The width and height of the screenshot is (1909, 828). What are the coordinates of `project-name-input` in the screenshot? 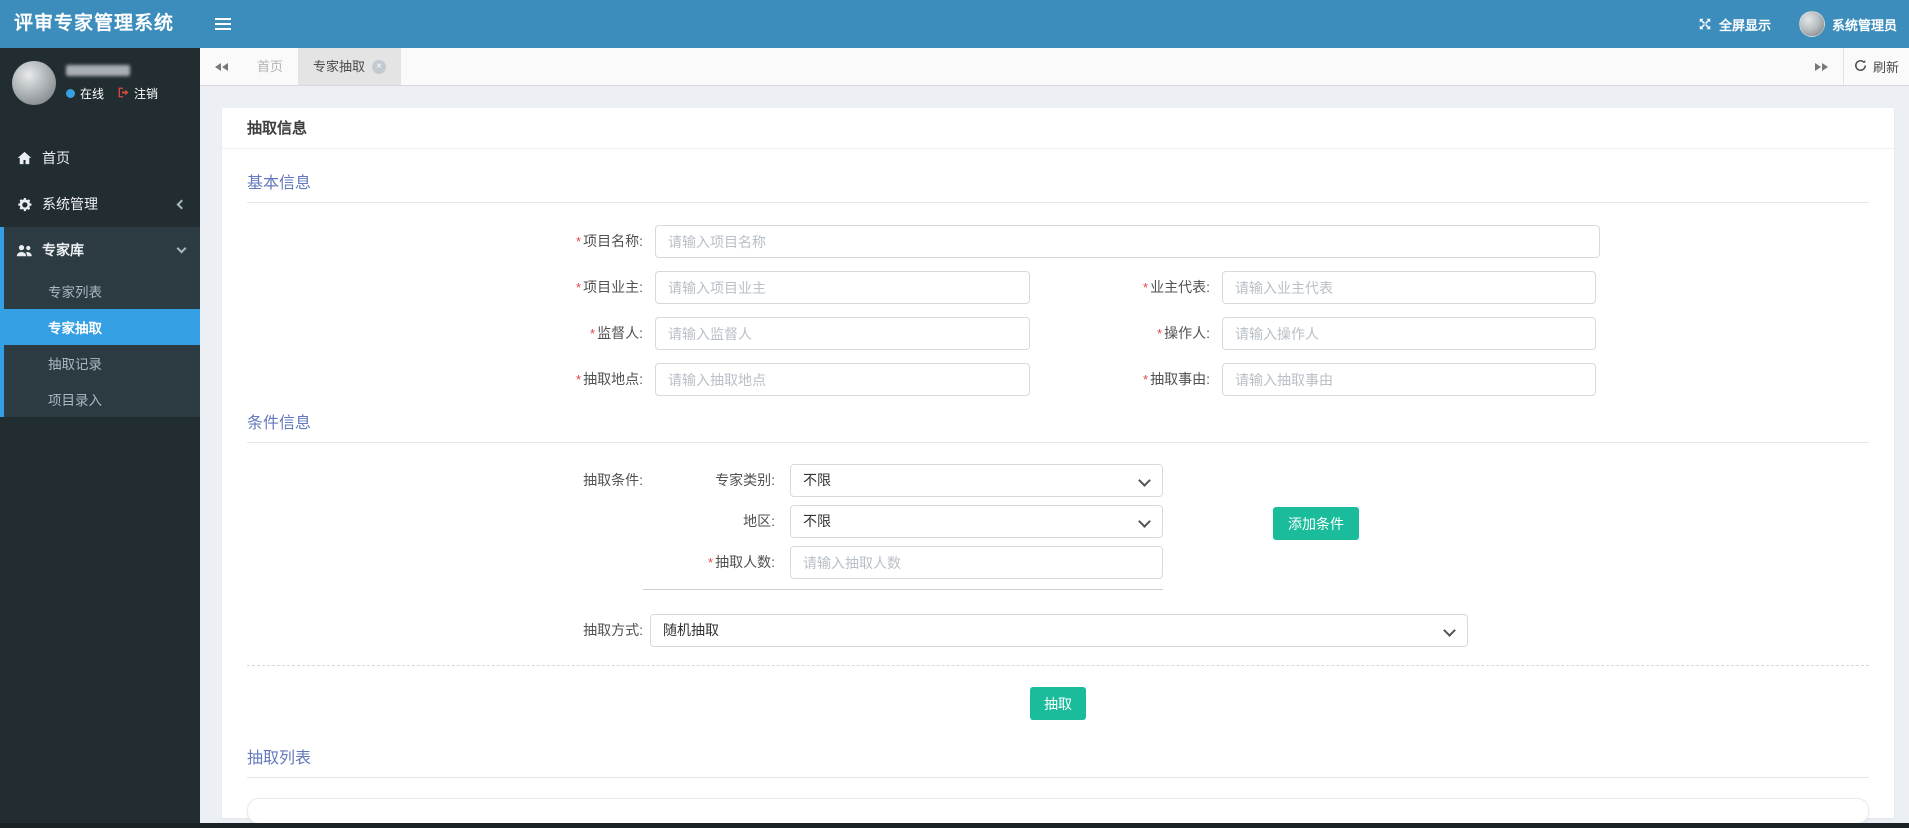 It's located at (1127, 241).